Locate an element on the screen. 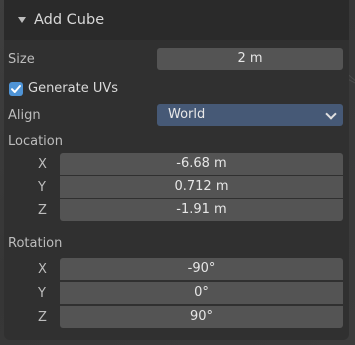 The height and width of the screenshot is (345, 355). rotation-x-label: X is located at coordinates (42, 269).